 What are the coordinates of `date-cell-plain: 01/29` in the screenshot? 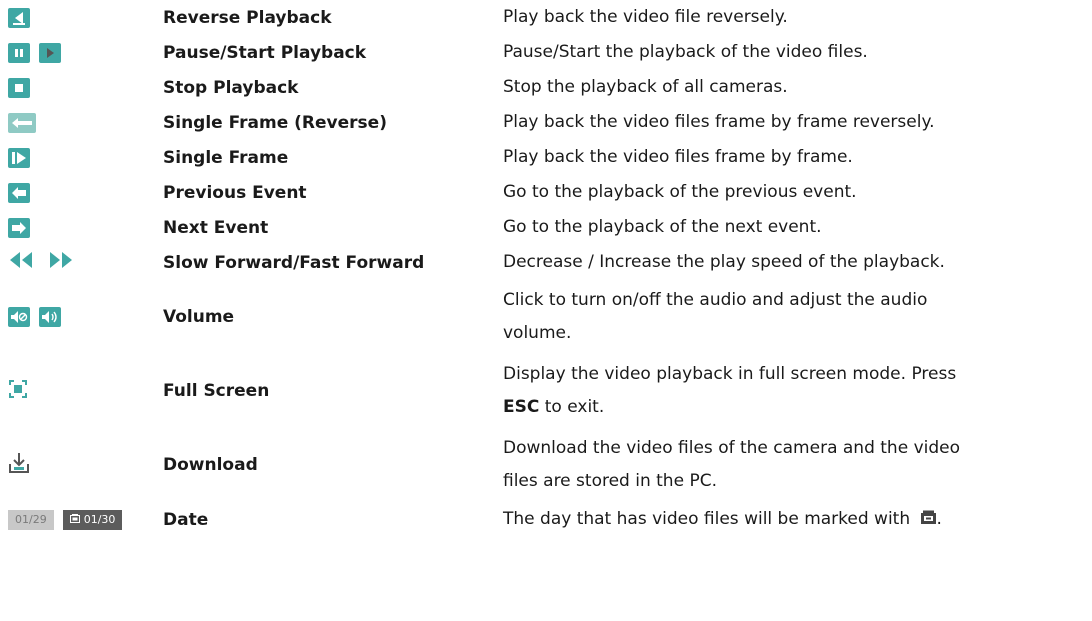 It's located at (31, 519).